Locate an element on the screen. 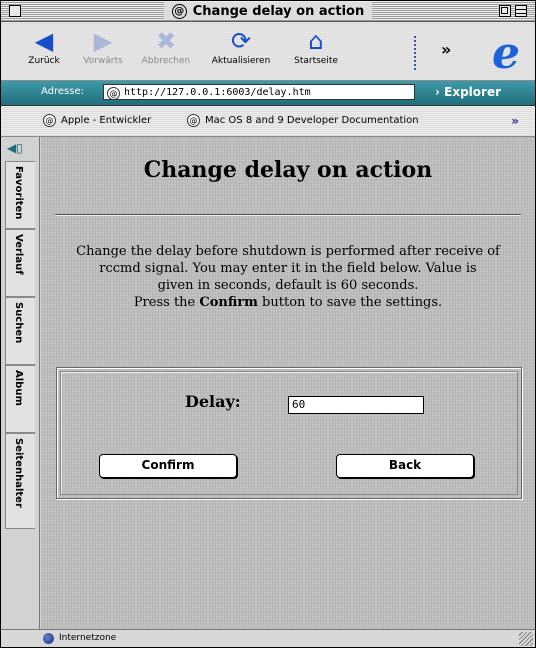 Image resolution: width=536 pixels, height=648 pixels. favorite-macos-docs: @ Mac OS 8 and 9 Developer Documentation is located at coordinates (303, 120).